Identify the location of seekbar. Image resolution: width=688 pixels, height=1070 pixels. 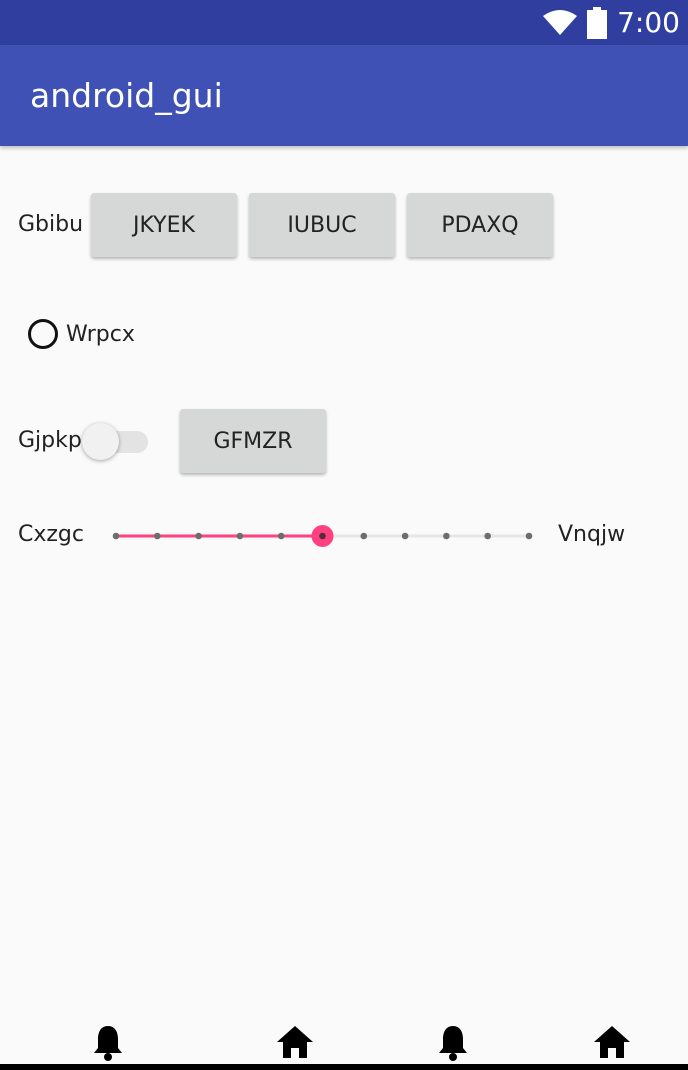
(322, 536).